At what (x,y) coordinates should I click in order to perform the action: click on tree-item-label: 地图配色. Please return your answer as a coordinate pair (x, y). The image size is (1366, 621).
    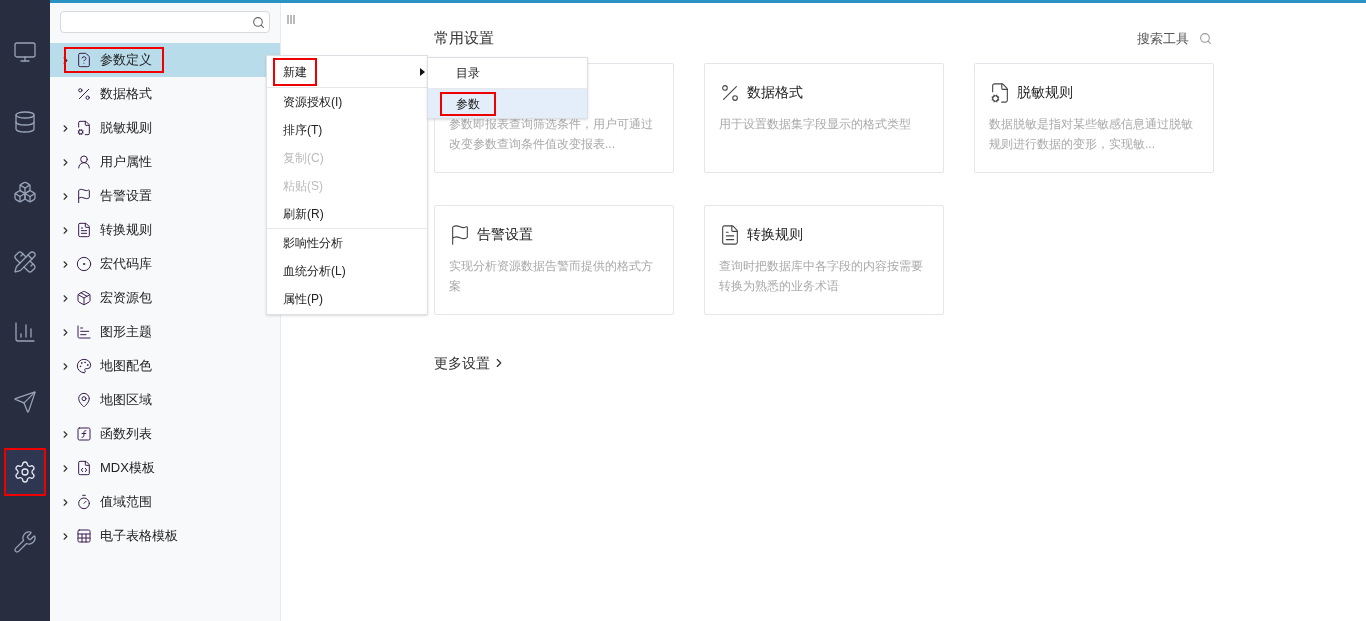
    Looking at the image, I should click on (126, 366).